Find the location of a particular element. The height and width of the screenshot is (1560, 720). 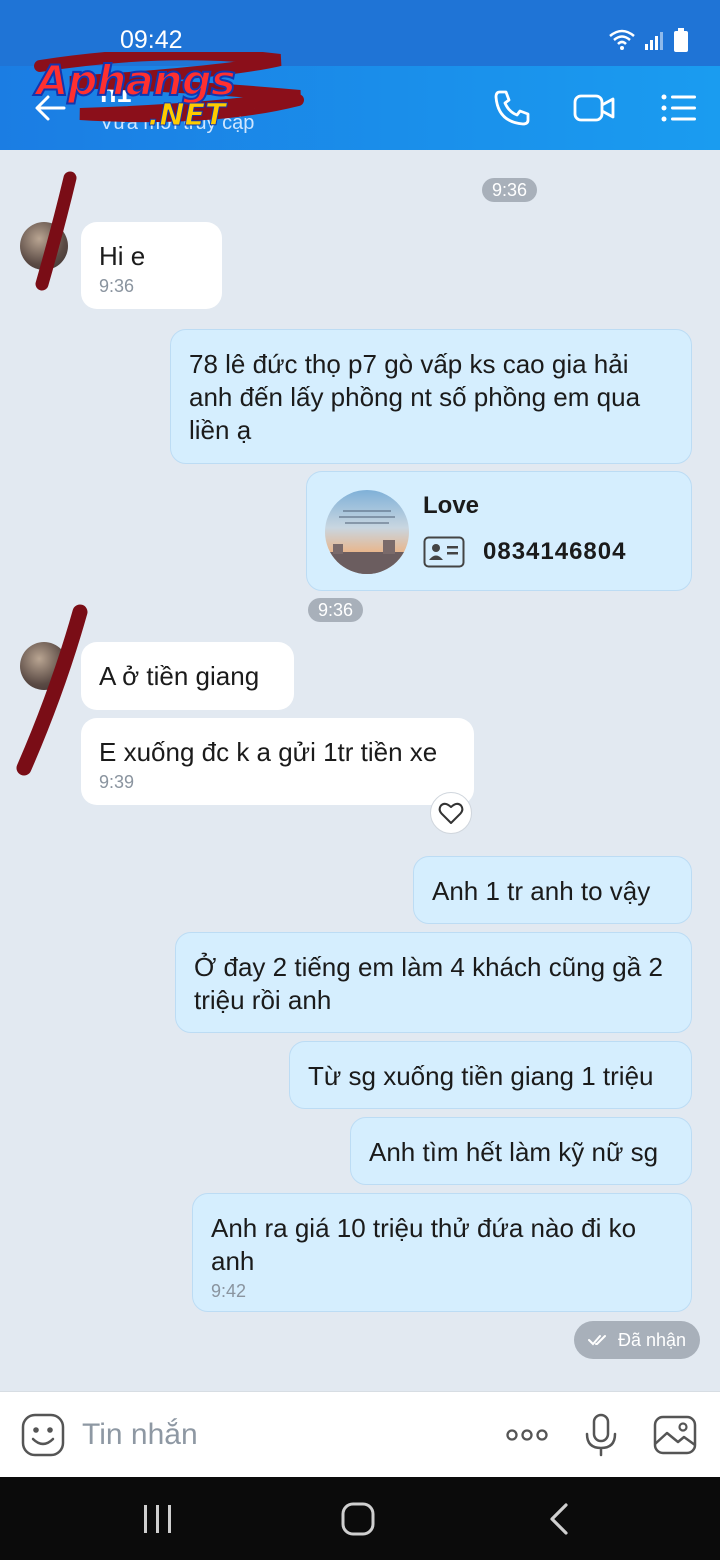

back-arrow-icon is located at coordinates (50, 108).